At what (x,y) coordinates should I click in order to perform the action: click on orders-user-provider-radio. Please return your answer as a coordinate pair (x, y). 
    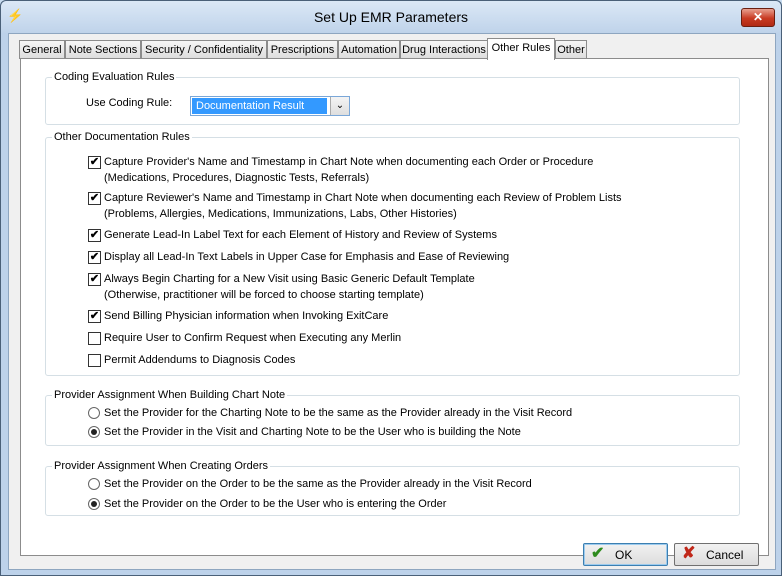
    Looking at the image, I should click on (94, 504).